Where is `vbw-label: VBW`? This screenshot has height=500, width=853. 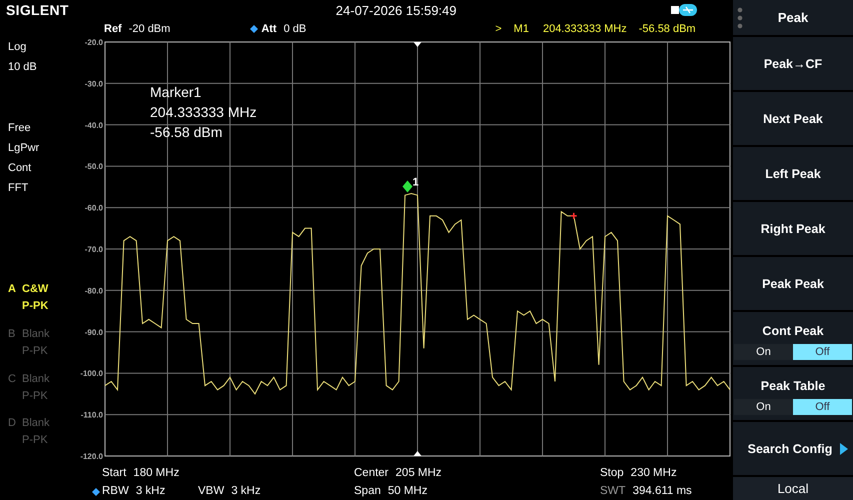 vbw-label: VBW is located at coordinates (211, 491).